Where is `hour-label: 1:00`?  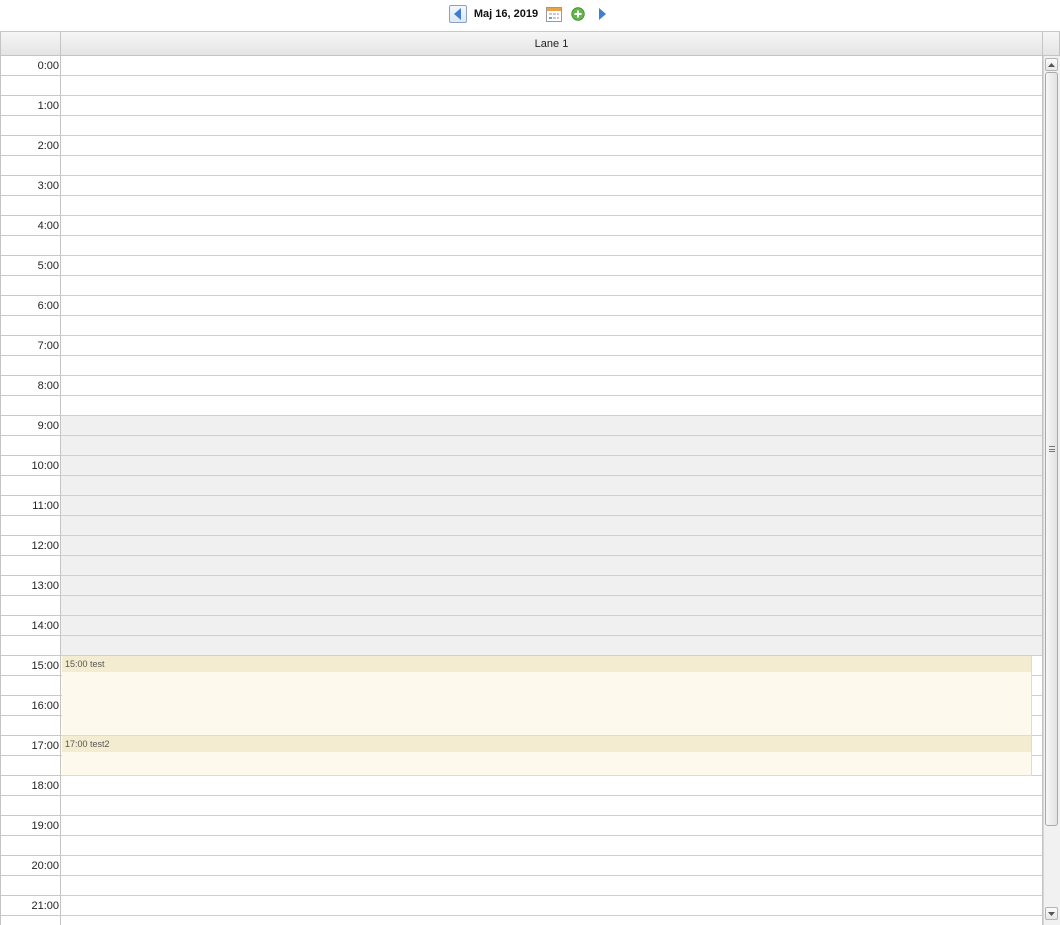 hour-label: 1:00 is located at coordinates (48, 106).